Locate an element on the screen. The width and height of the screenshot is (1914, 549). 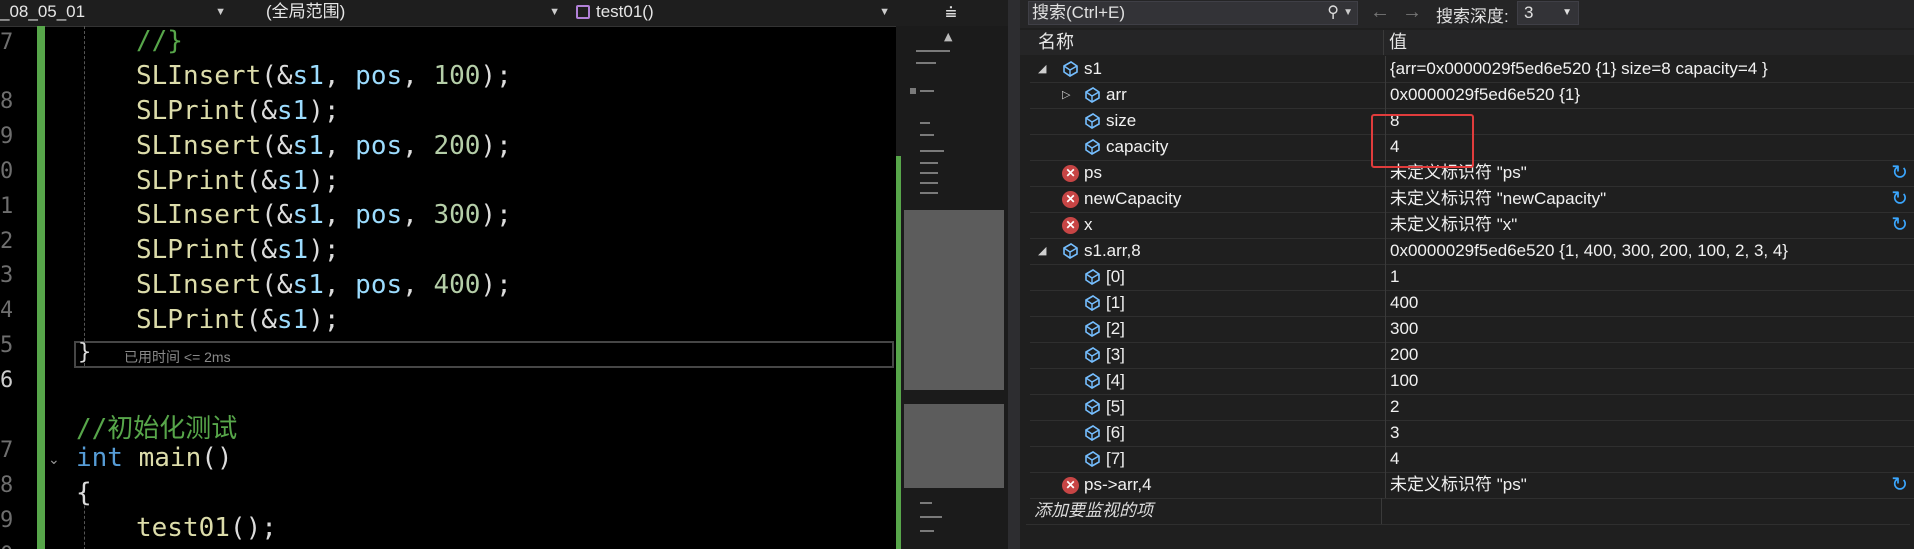
watch-row: ✕ ps->arr,4 未定义标识符 "ps" ↻ is located at coordinates (1472, 485).